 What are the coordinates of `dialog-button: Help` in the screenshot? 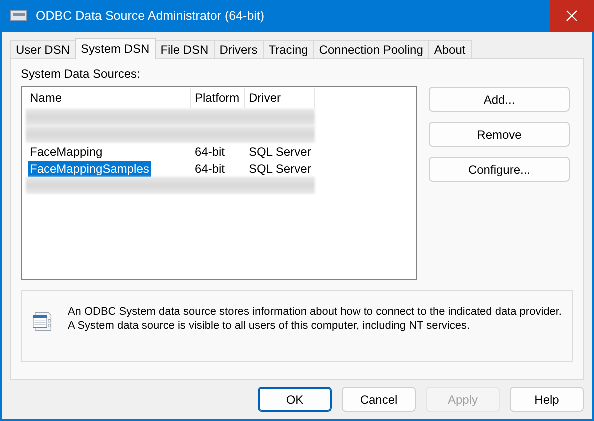 It's located at (547, 399).